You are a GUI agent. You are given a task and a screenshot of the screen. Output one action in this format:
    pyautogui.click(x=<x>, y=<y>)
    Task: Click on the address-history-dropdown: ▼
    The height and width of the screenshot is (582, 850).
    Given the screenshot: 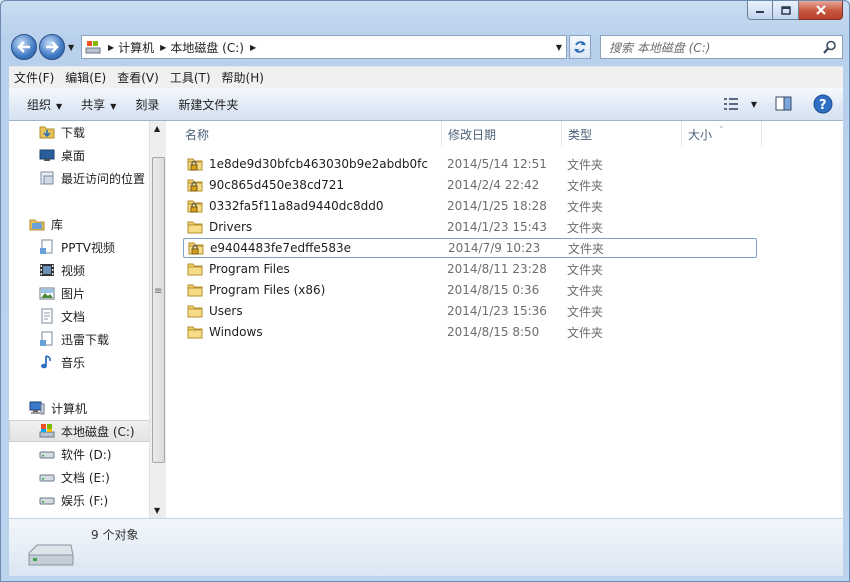 What is the action you would take?
    pyautogui.click(x=559, y=47)
    